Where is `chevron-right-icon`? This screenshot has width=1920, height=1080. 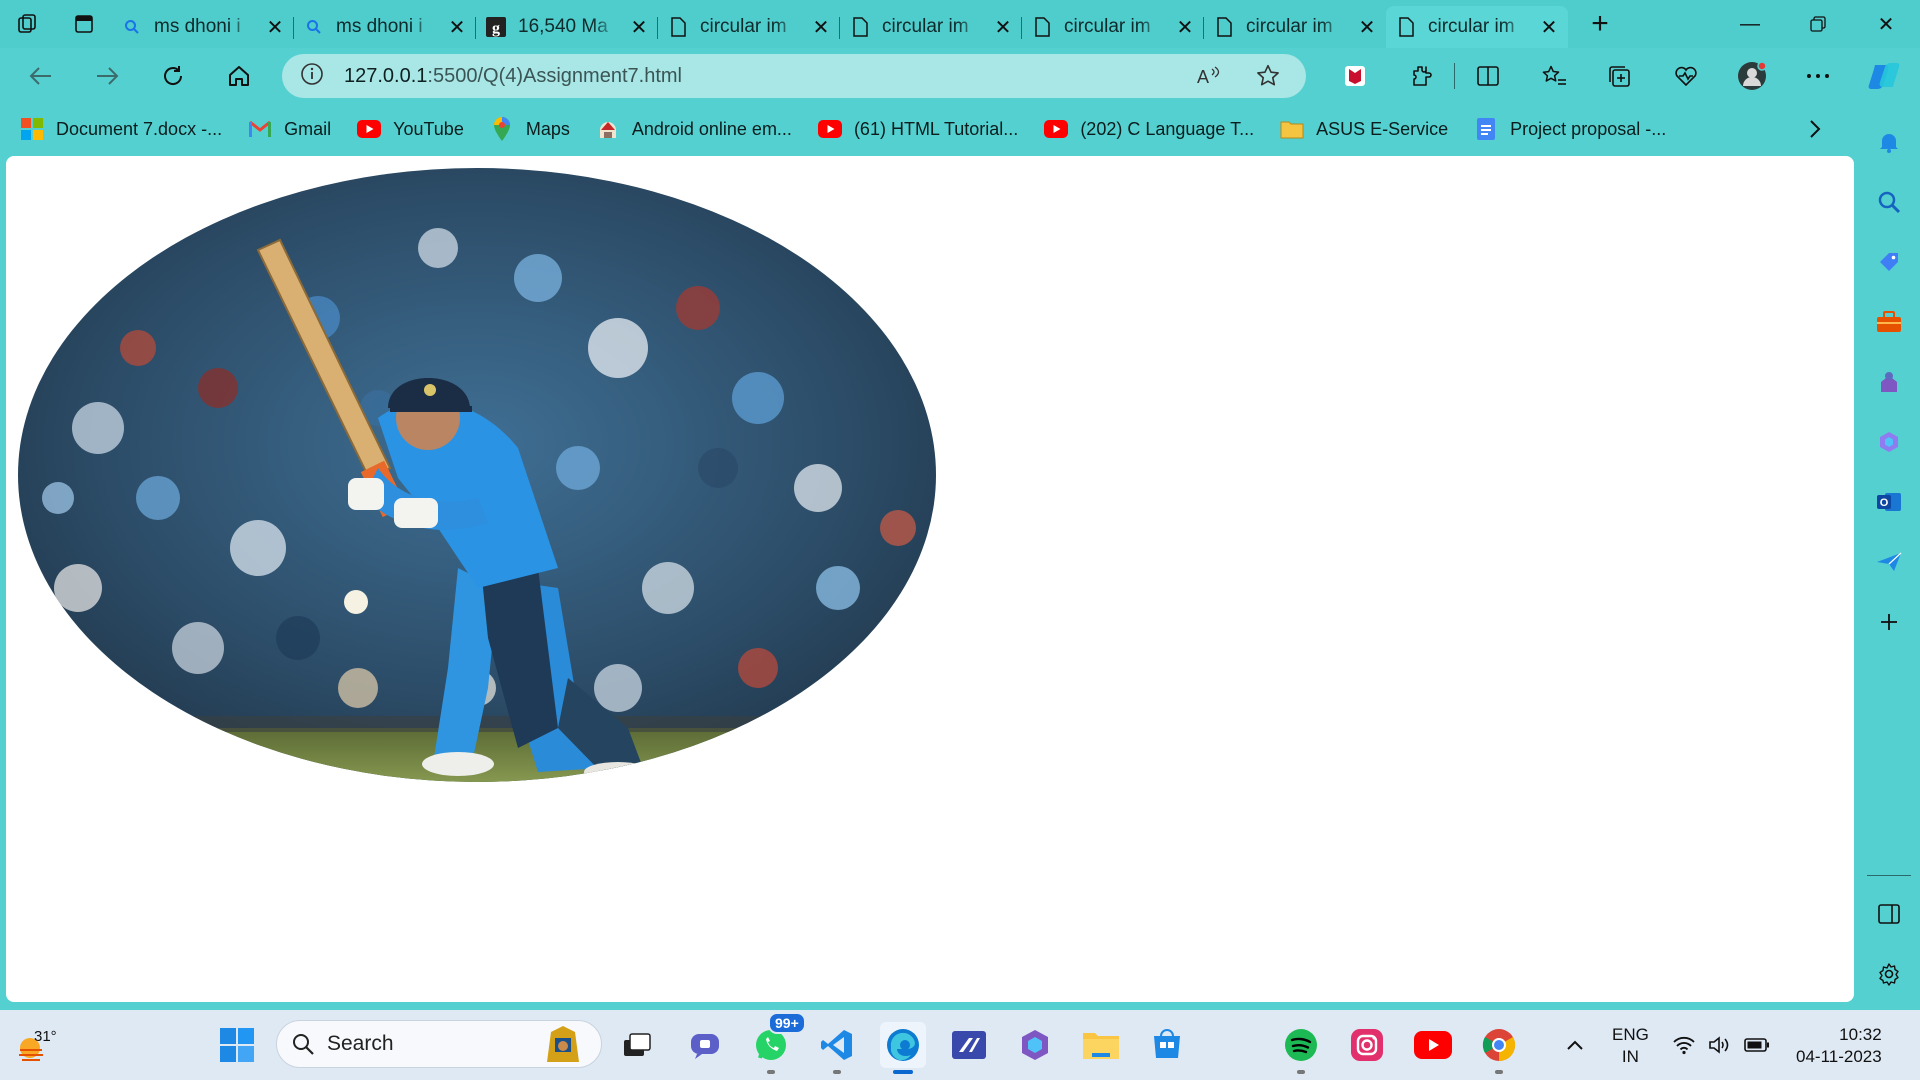 chevron-right-icon is located at coordinates (1815, 129).